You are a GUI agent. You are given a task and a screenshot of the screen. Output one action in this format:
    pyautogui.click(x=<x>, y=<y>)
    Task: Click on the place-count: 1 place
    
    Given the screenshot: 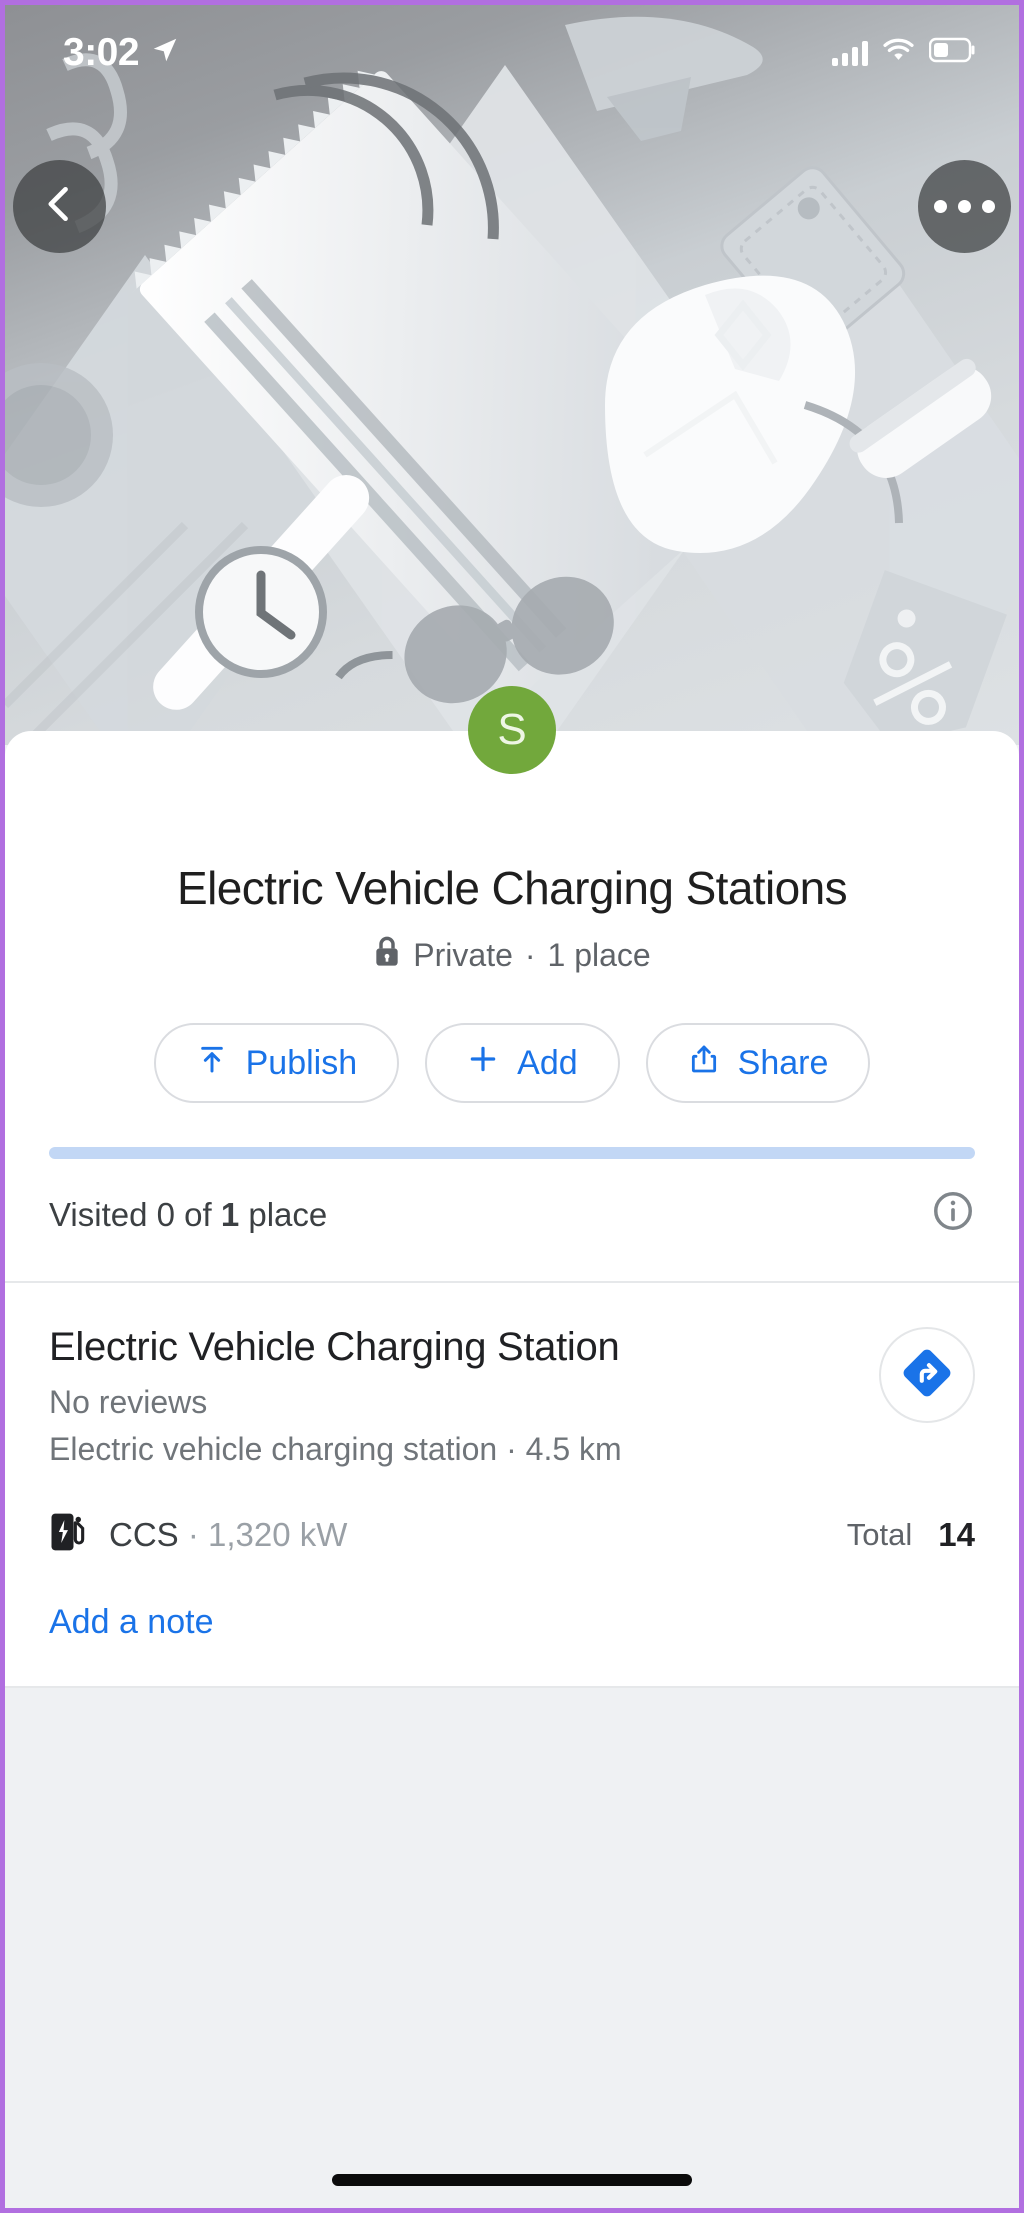 What is the action you would take?
    pyautogui.click(x=599, y=954)
    